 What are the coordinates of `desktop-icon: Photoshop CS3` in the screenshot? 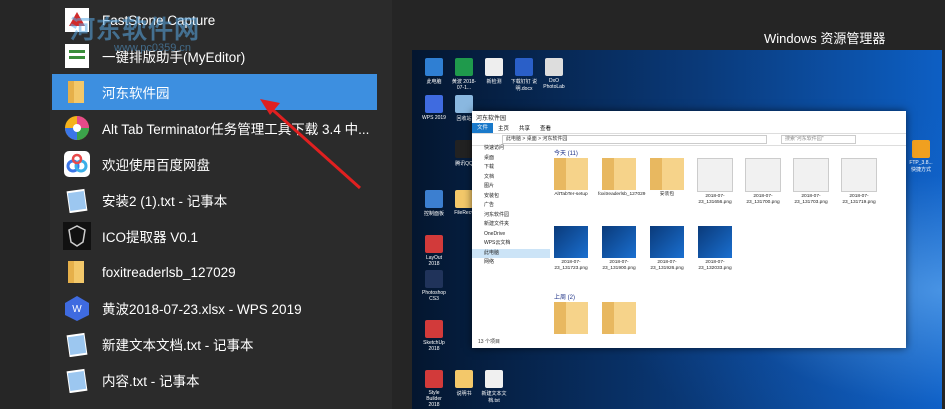 It's located at (434, 286).